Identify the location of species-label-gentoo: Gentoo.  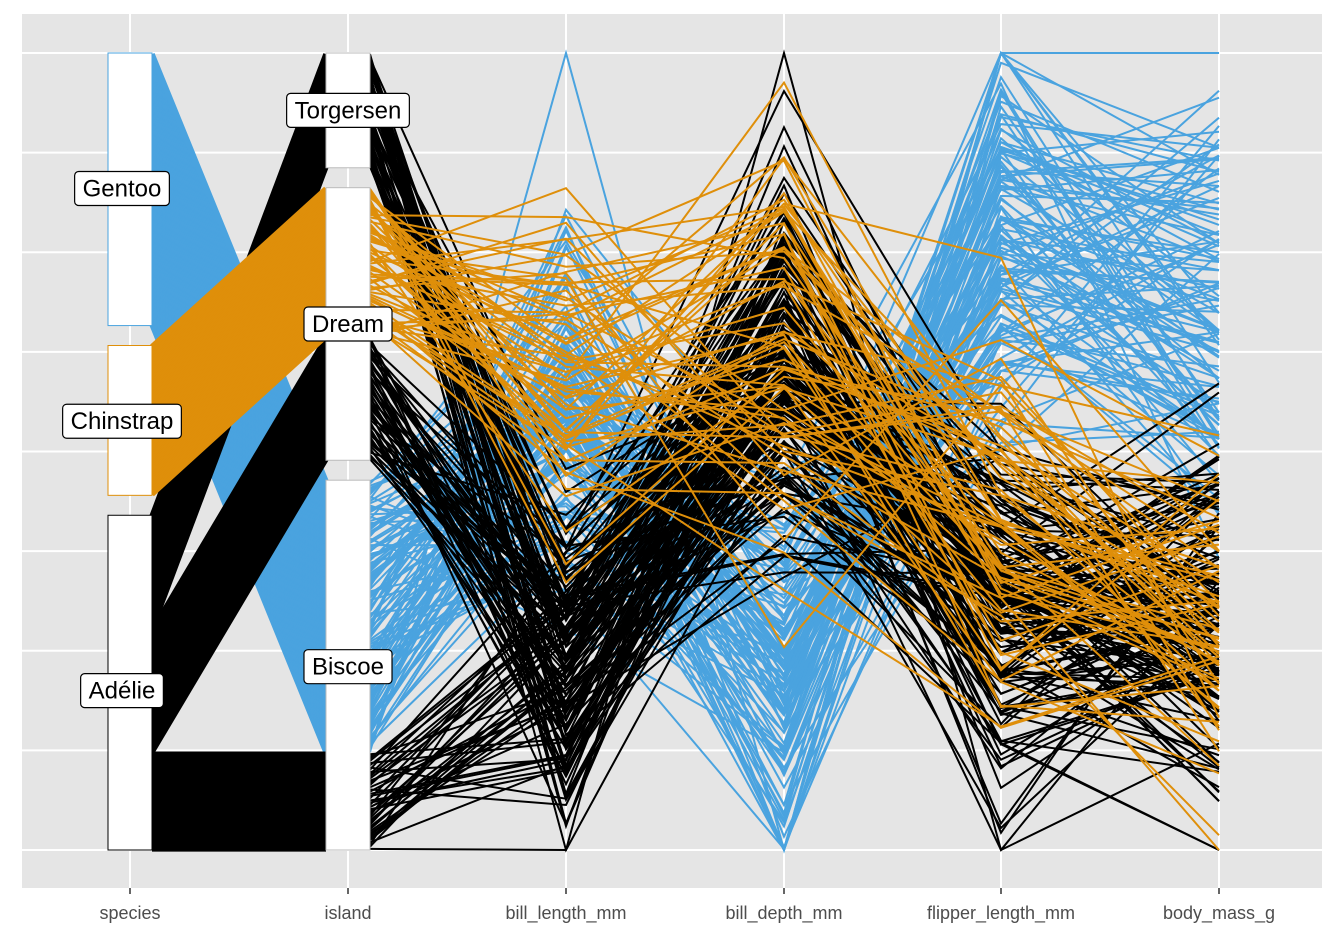
(122, 188).